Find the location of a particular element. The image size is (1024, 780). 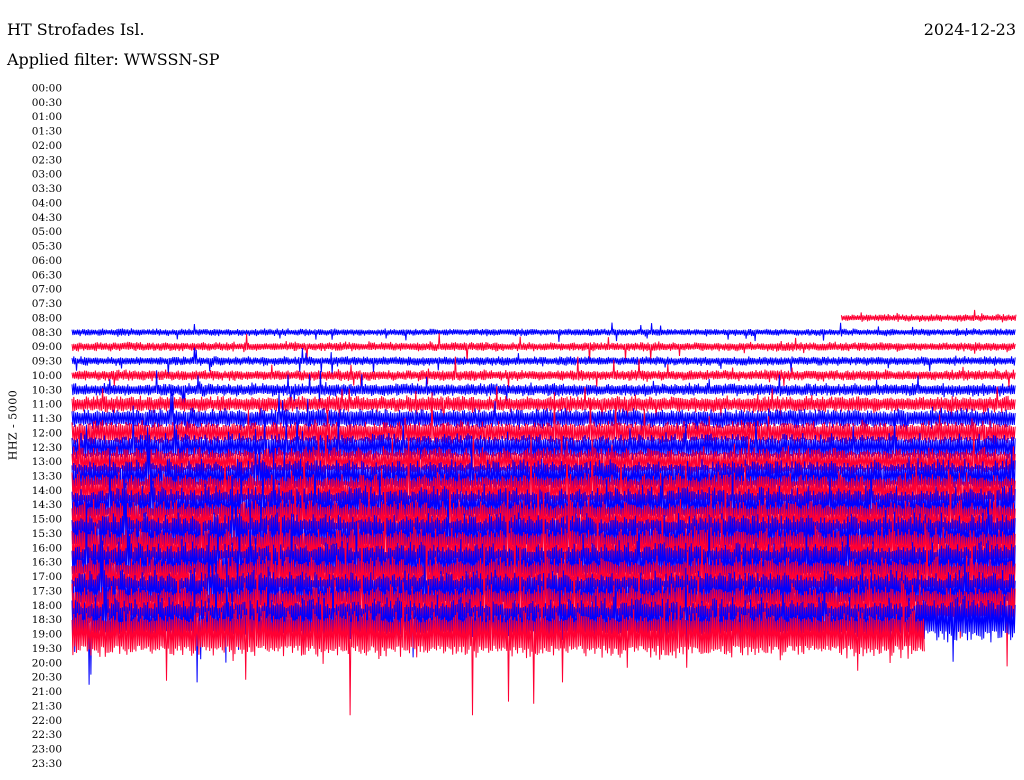

time-tick-label: 19:00 is located at coordinates (47, 635).